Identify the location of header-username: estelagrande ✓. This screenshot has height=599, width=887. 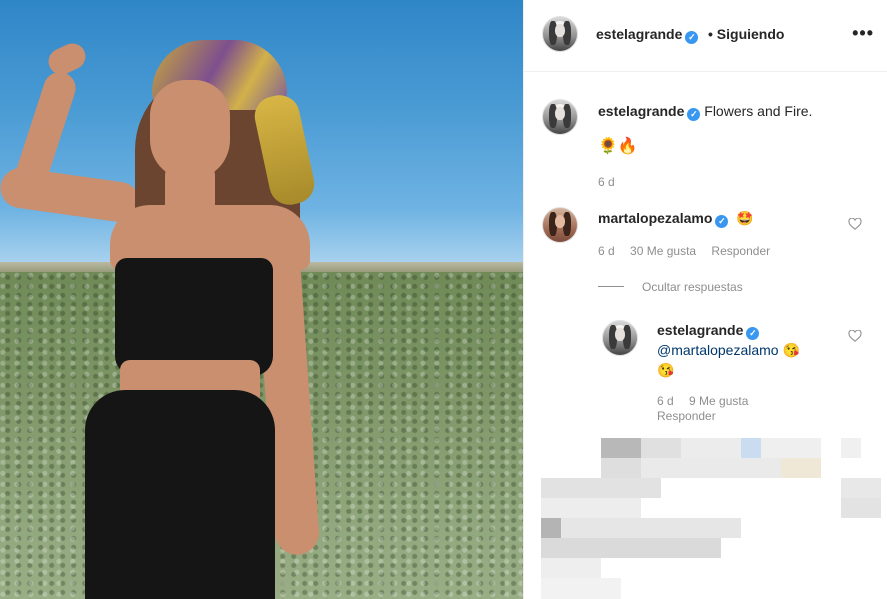
(647, 35).